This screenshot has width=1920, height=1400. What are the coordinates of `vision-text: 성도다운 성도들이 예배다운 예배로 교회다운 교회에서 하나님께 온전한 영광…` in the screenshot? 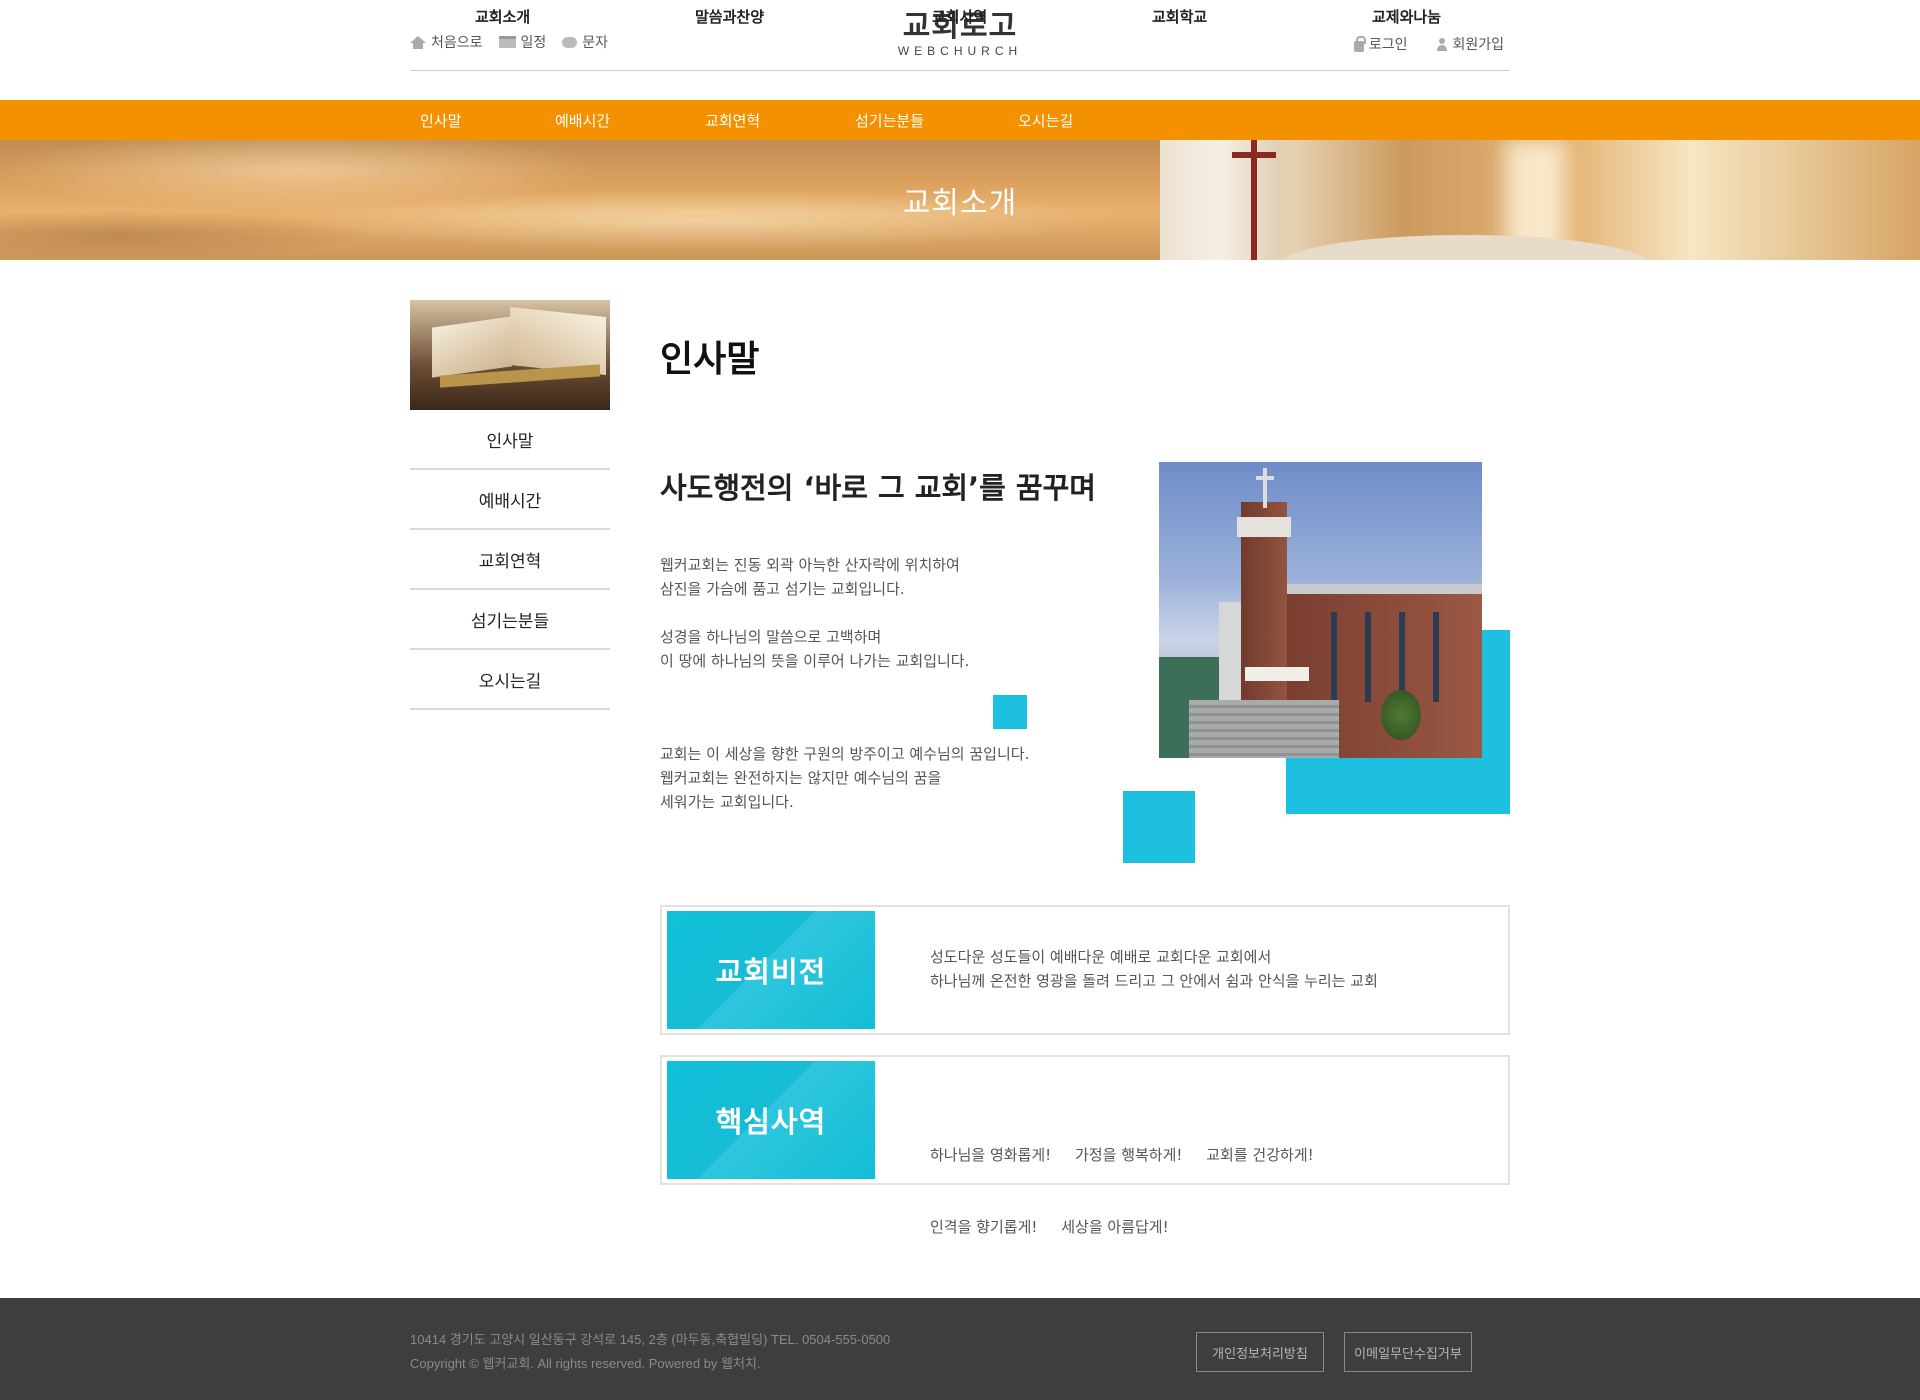 It's located at (1154, 969).